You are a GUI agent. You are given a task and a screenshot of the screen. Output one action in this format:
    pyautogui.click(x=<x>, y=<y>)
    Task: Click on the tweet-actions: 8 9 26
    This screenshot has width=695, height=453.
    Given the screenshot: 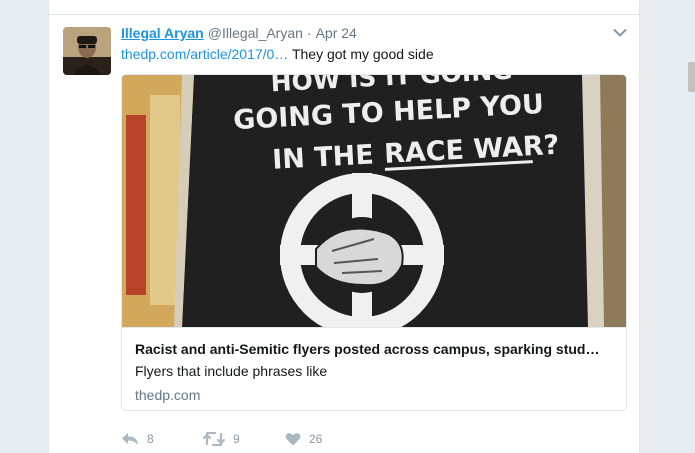 What is the action you would take?
    pyautogui.click(x=221, y=439)
    